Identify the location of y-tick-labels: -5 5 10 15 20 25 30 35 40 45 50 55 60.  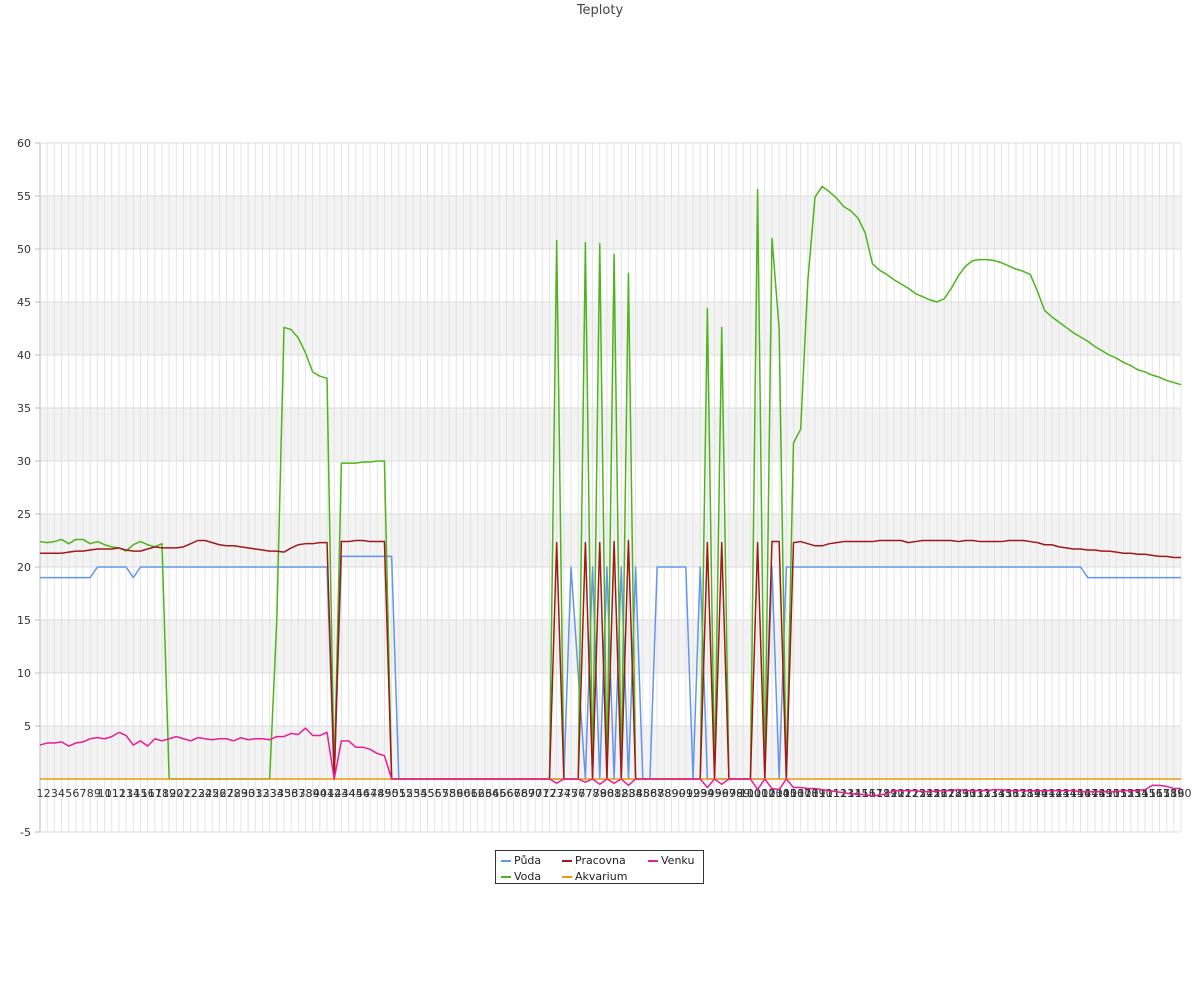
(24, 488).